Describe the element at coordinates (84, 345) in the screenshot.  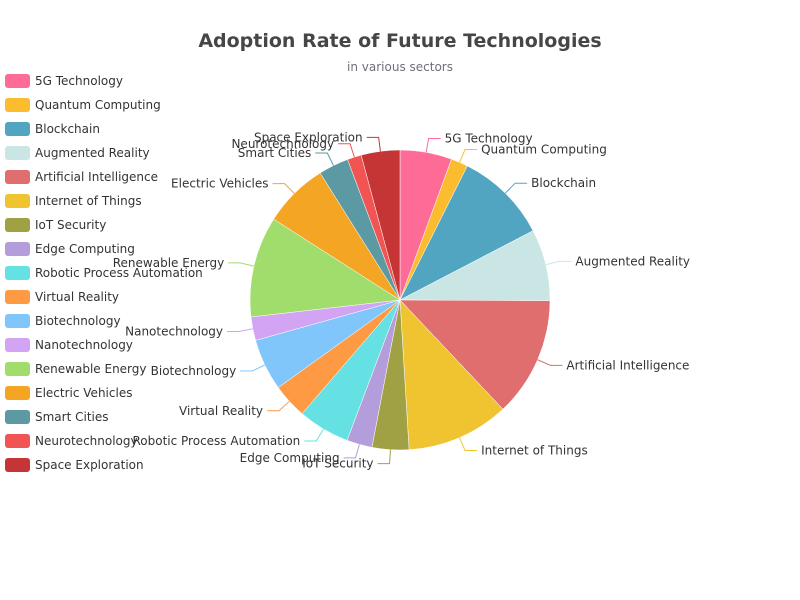
I see `legend-label: Nanotechnology` at that location.